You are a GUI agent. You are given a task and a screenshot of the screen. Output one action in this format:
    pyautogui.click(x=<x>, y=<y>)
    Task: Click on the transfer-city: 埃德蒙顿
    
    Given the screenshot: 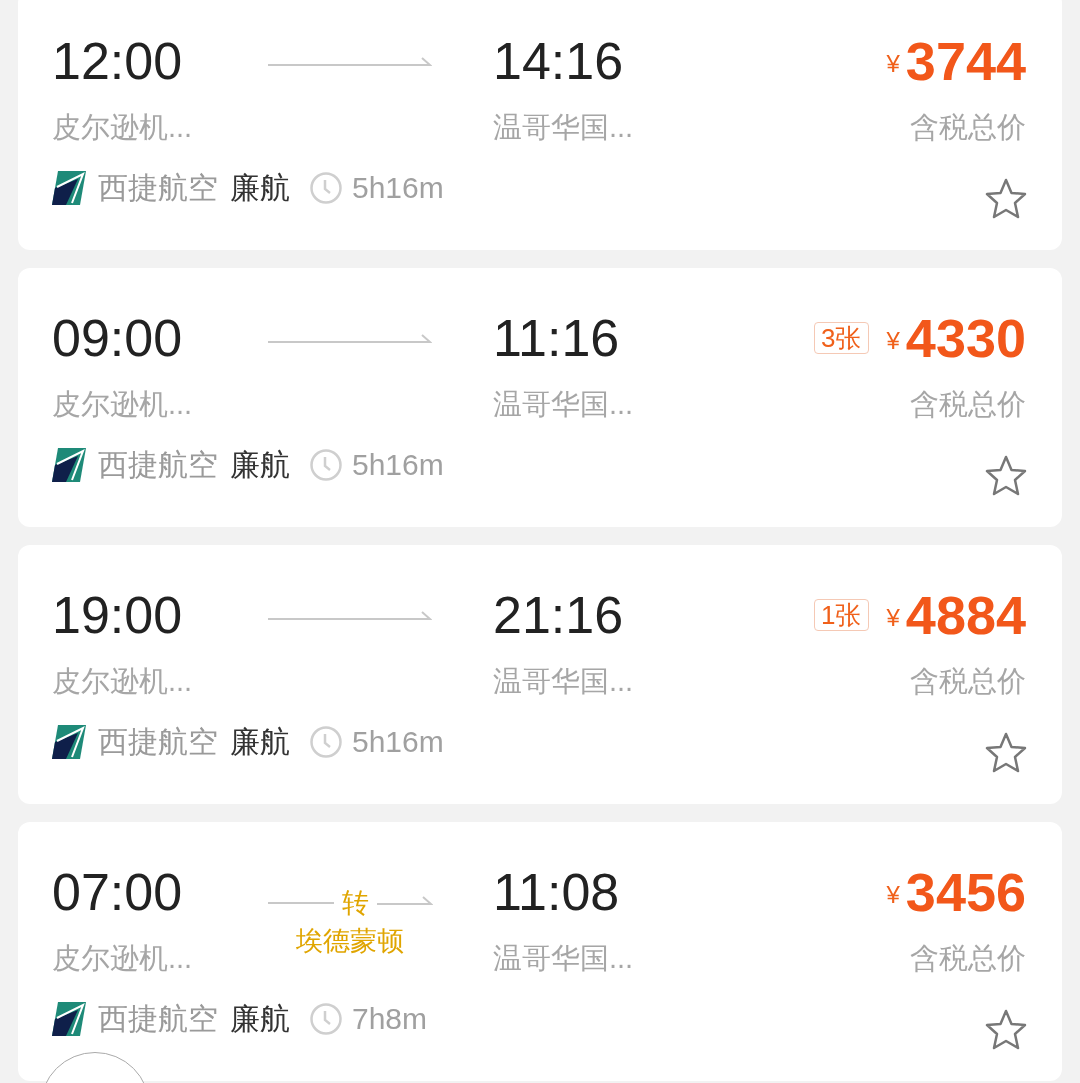 What is the action you would take?
    pyautogui.click(x=350, y=941)
    